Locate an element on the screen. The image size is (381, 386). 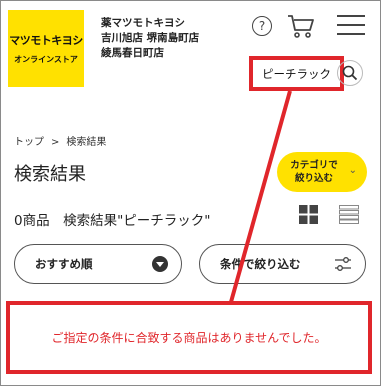
list-view-icon is located at coordinates (349, 214).